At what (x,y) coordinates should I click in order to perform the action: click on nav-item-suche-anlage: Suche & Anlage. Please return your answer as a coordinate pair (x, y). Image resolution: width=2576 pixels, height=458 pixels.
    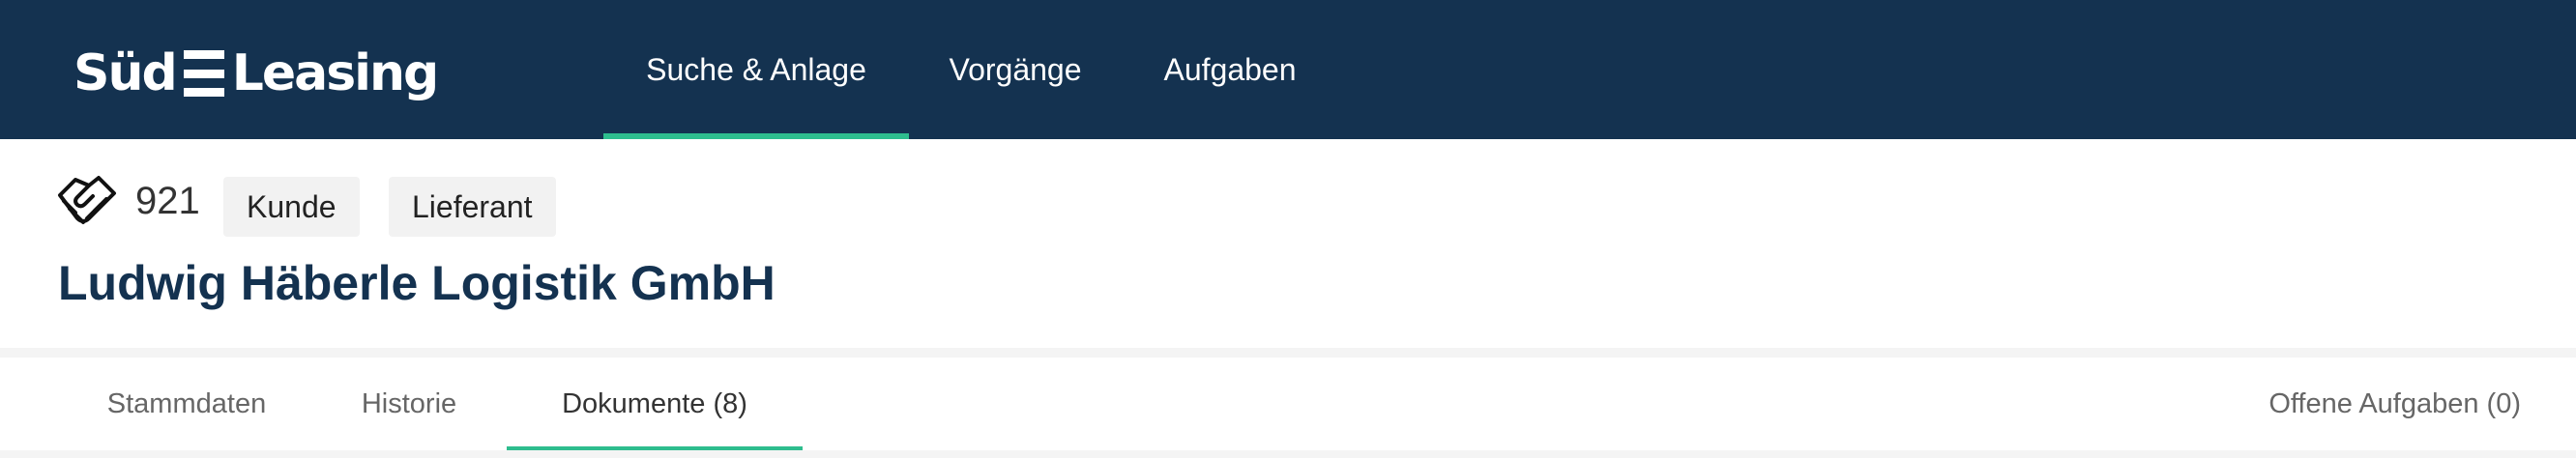
    Looking at the image, I should click on (756, 69).